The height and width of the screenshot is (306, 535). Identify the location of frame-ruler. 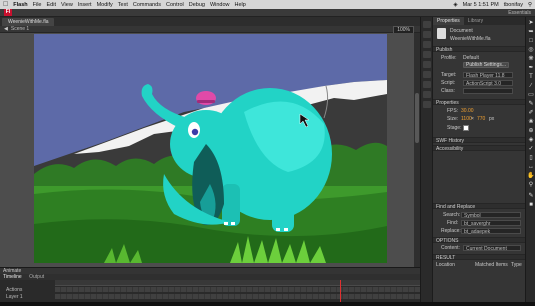
(237, 283).